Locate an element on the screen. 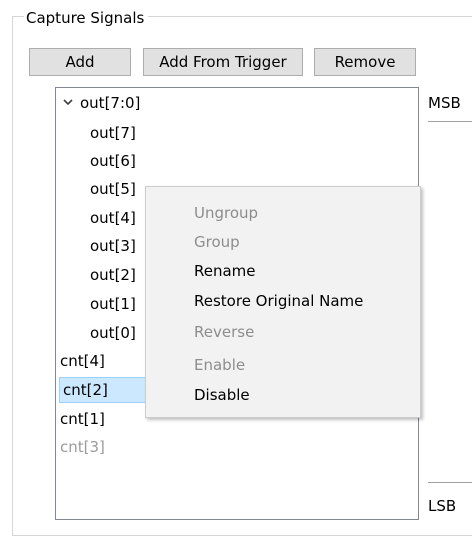 The height and width of the screenshot is (536, 472). tree-item-out3: out[3] is located at coordinates (113, 246).